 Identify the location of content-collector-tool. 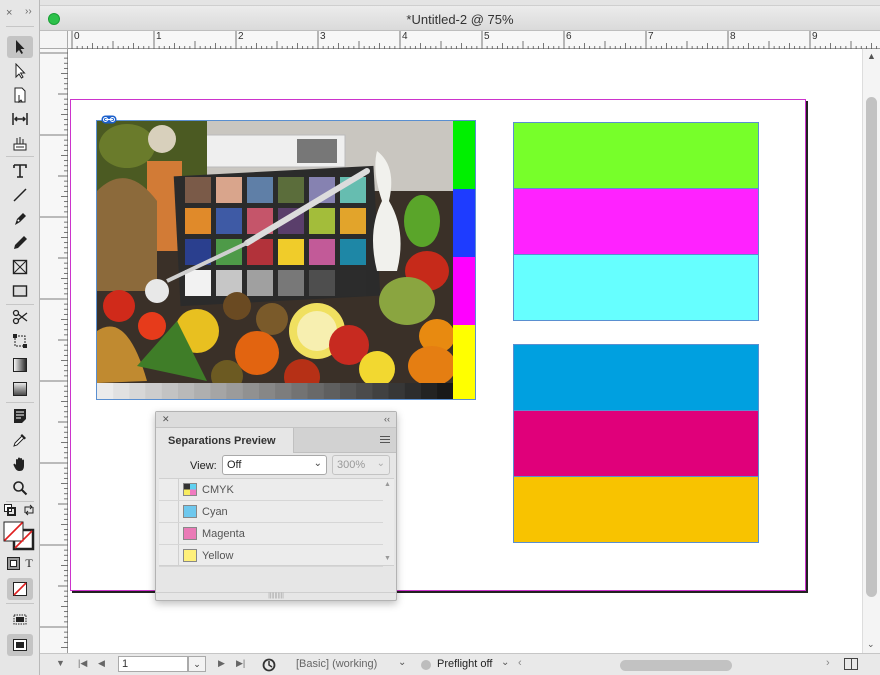
(20, 143).